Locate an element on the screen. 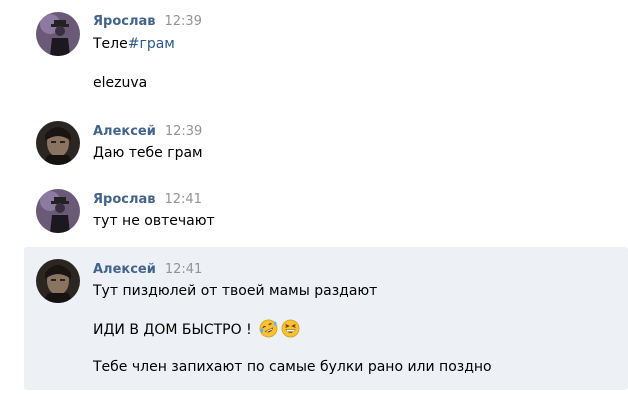  rolling-on-floor-laughing-icon is located at coordinates (268, 330).